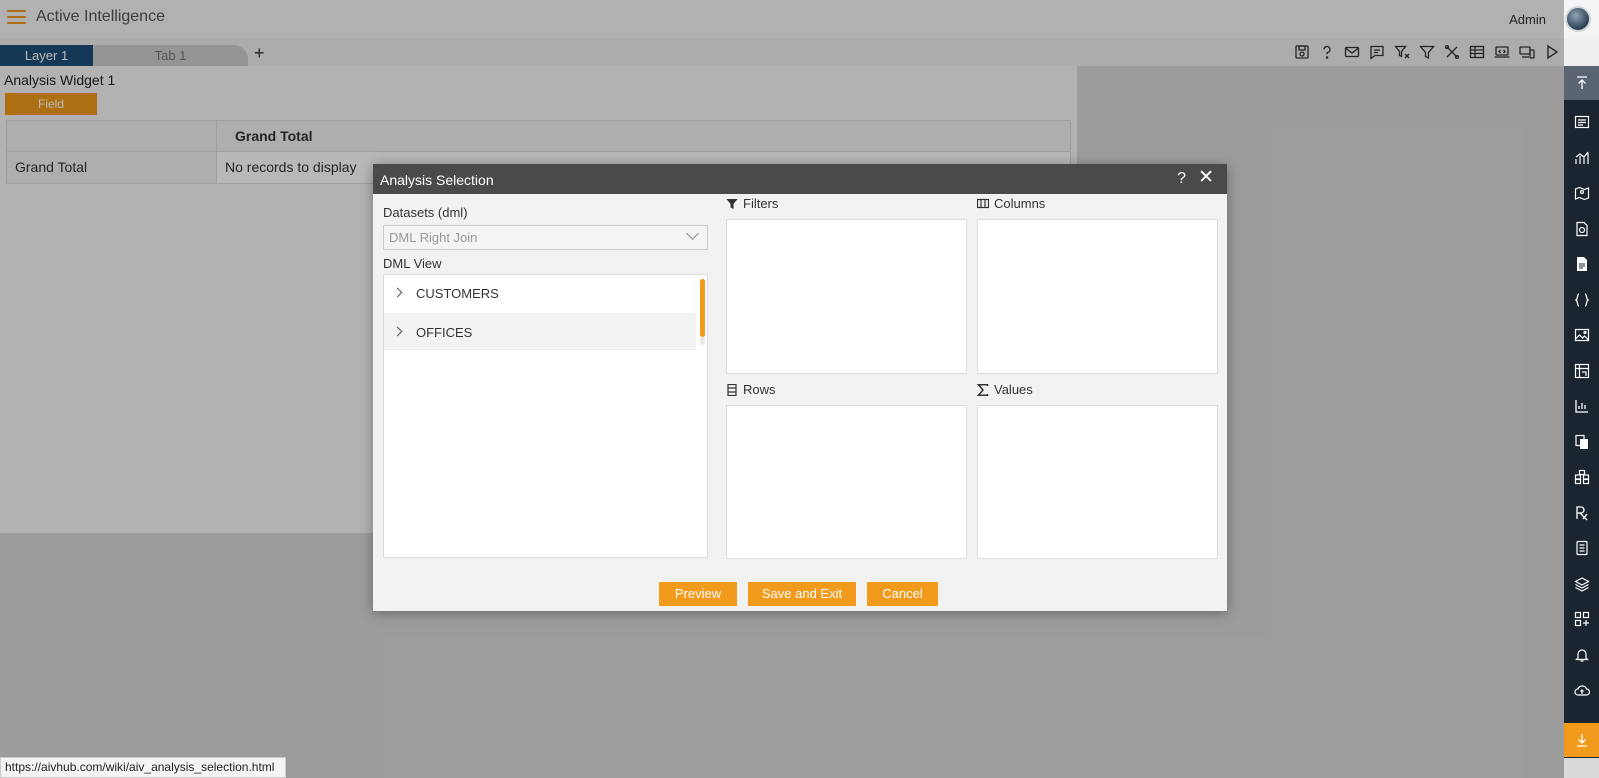 The height and width of the screenshot is (778, 1599). I want to click on values-dropzone, so click(1097, 482).